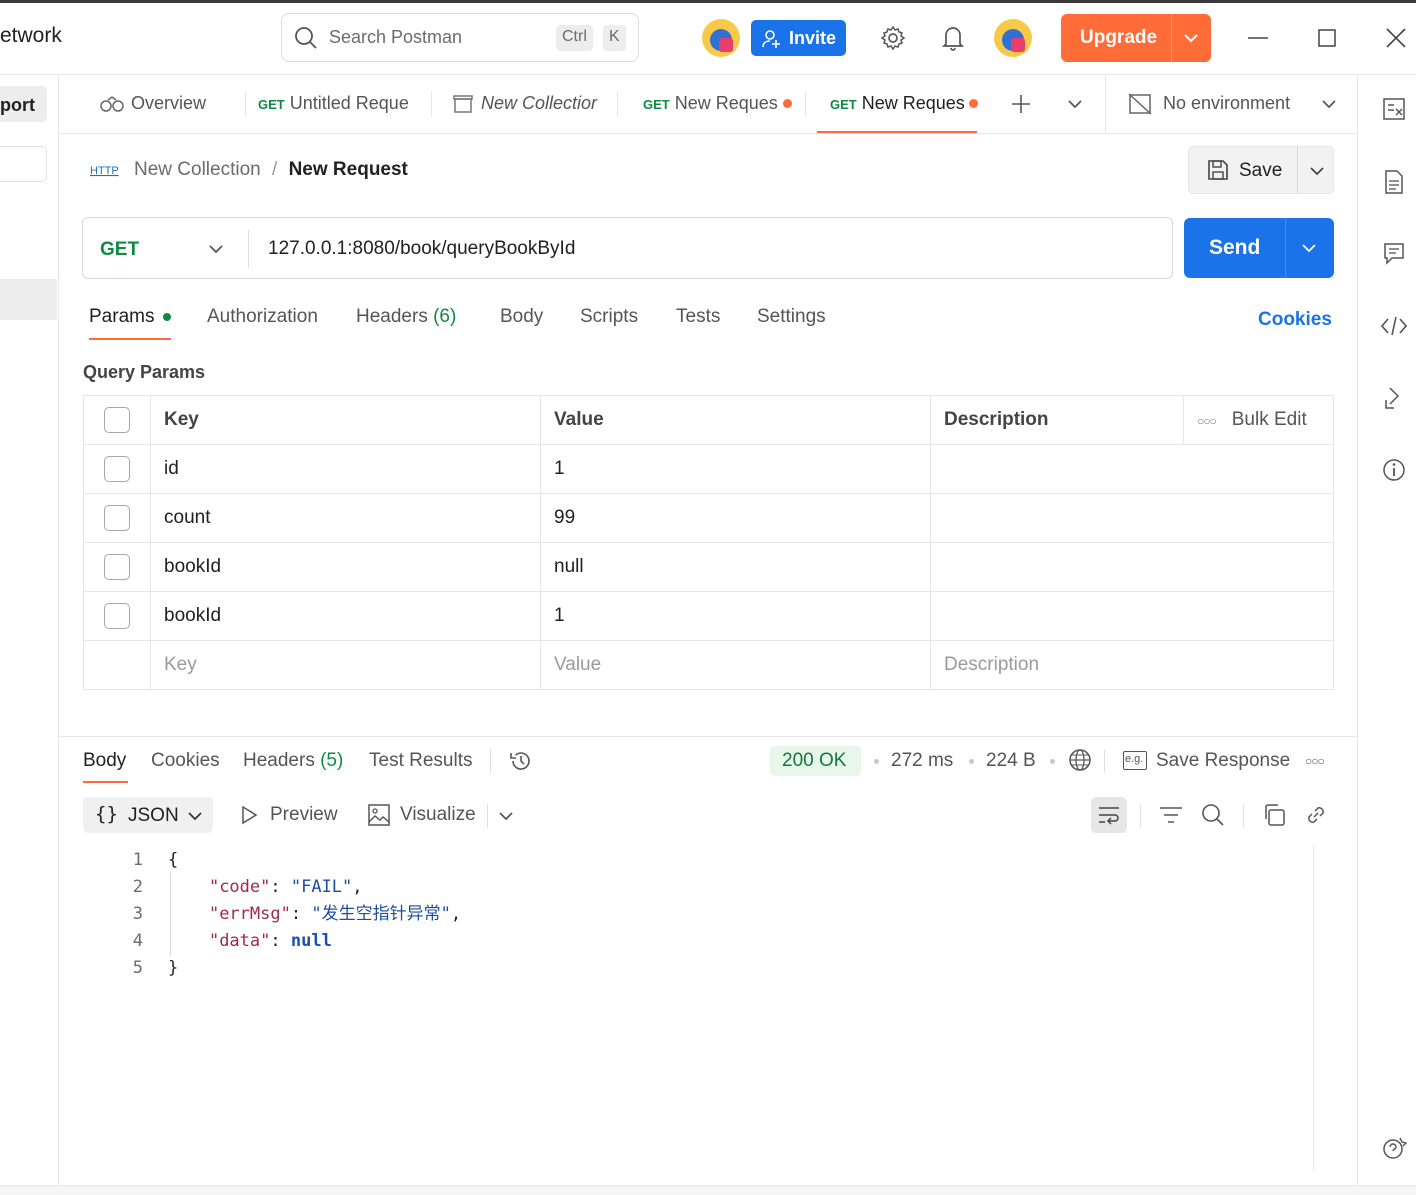 The width and height of the screenshot is (1416, 1195). Describe the element at coordinates (735, 567) in the screenshot. I see `param-value: null` at that location.